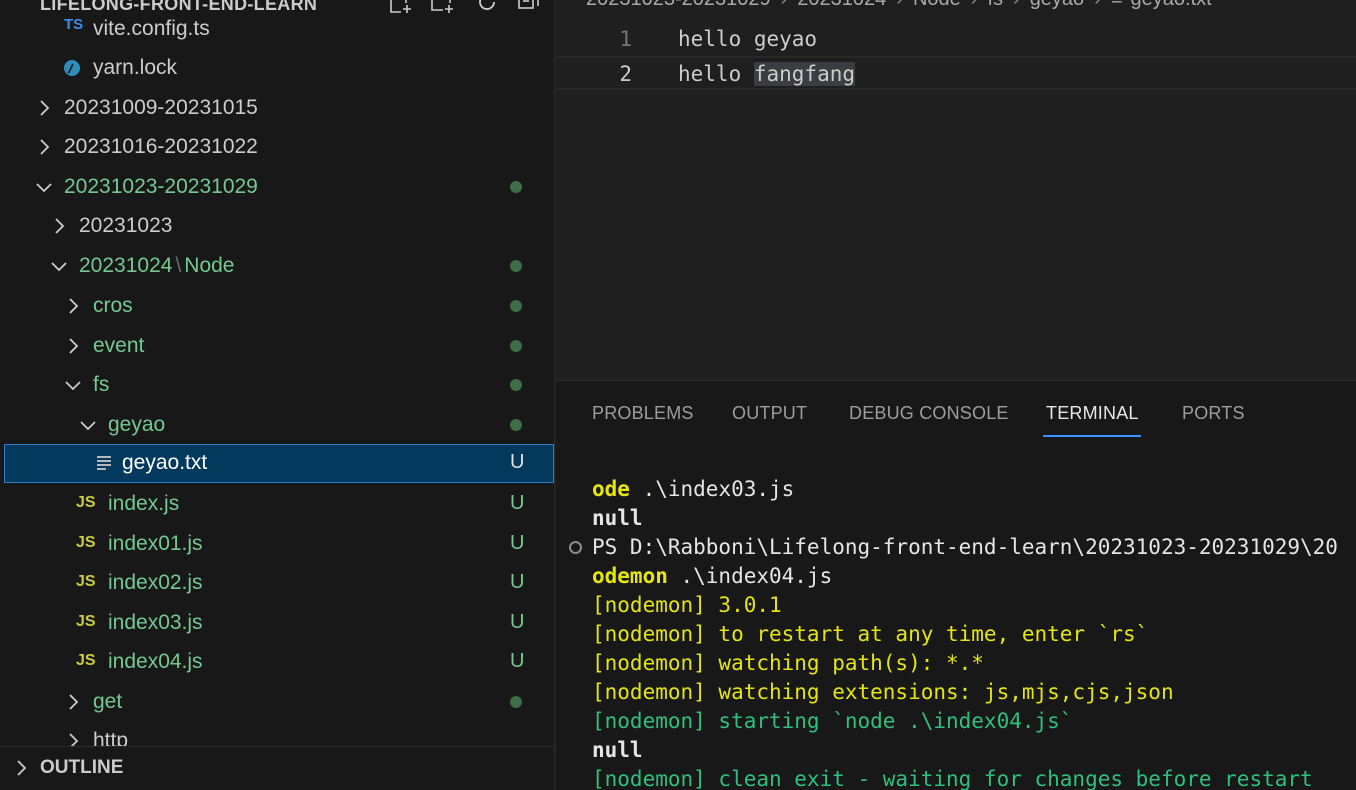 The width and height of the screenshot is (1356, 790). I want to click on tree-item-label: index04.js, so click(155, 661).